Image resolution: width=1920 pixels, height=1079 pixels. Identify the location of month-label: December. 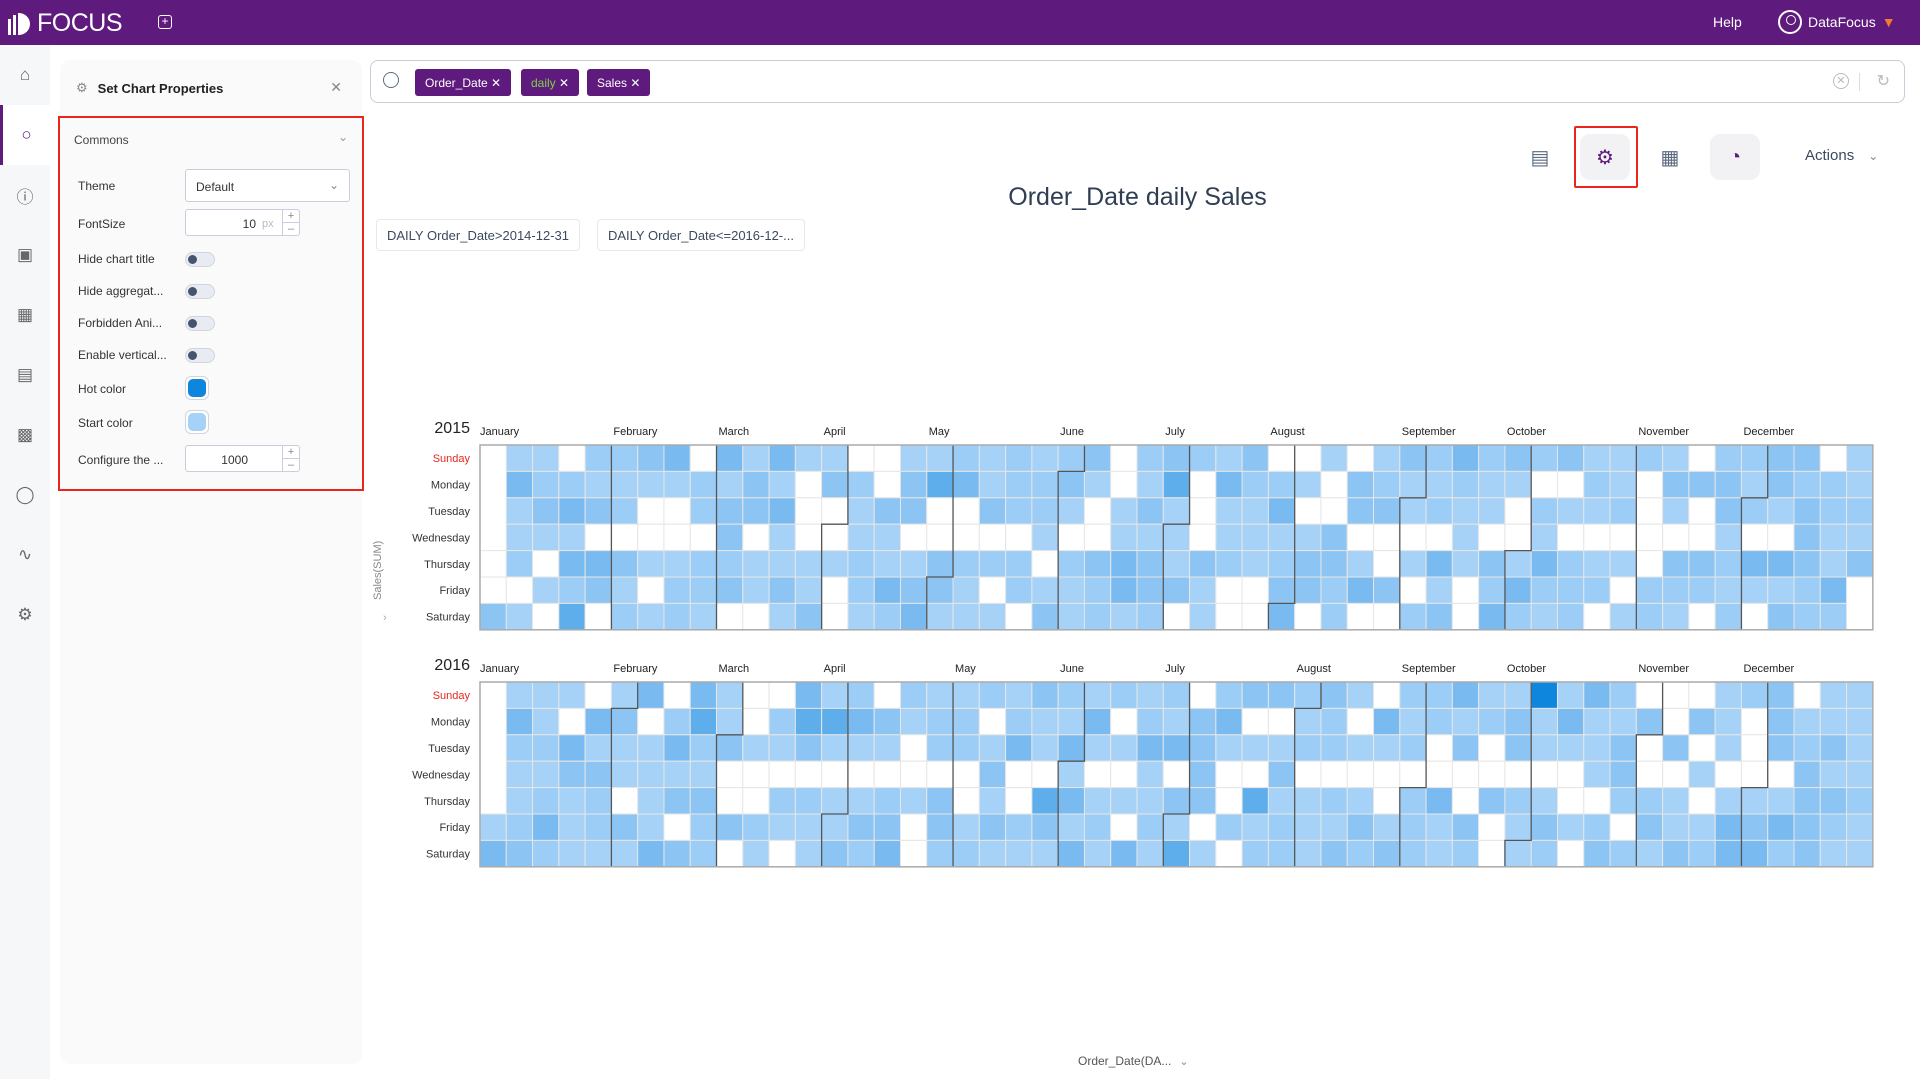
(1768, 669).